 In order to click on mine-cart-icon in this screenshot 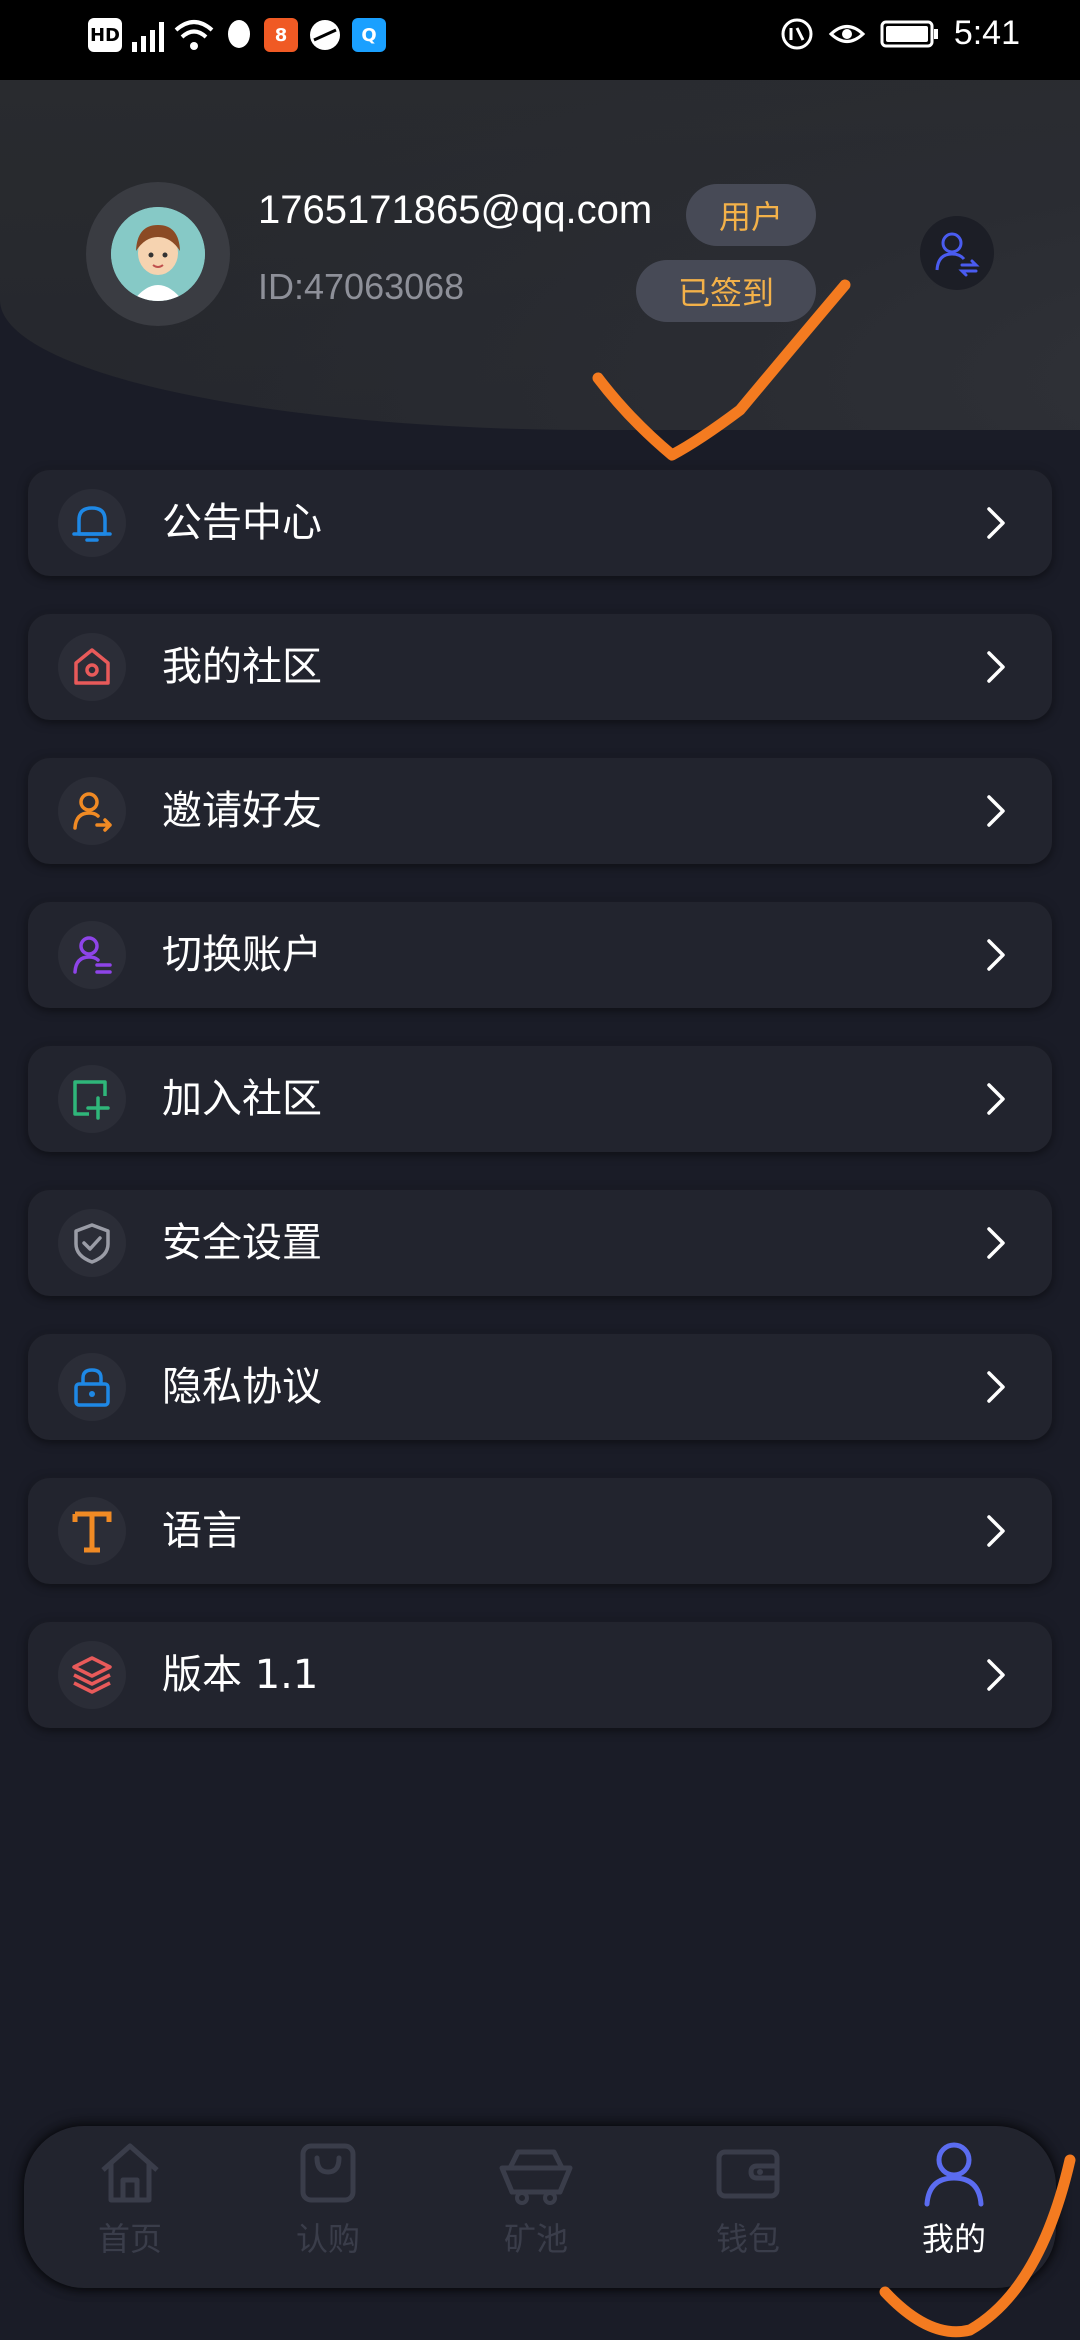, I will do `click(536, 2177)`.